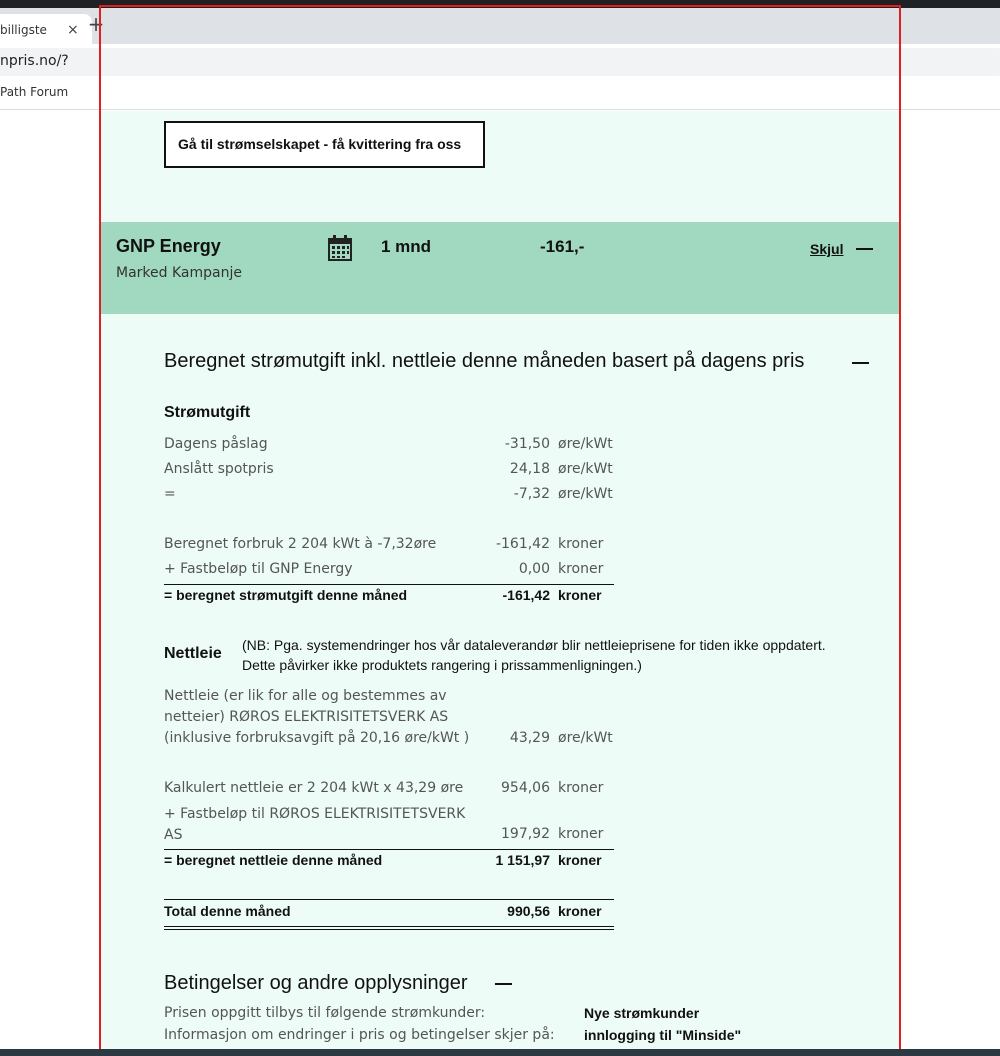  I want to click on tab-strip: billigste × +, so click(500, 26).